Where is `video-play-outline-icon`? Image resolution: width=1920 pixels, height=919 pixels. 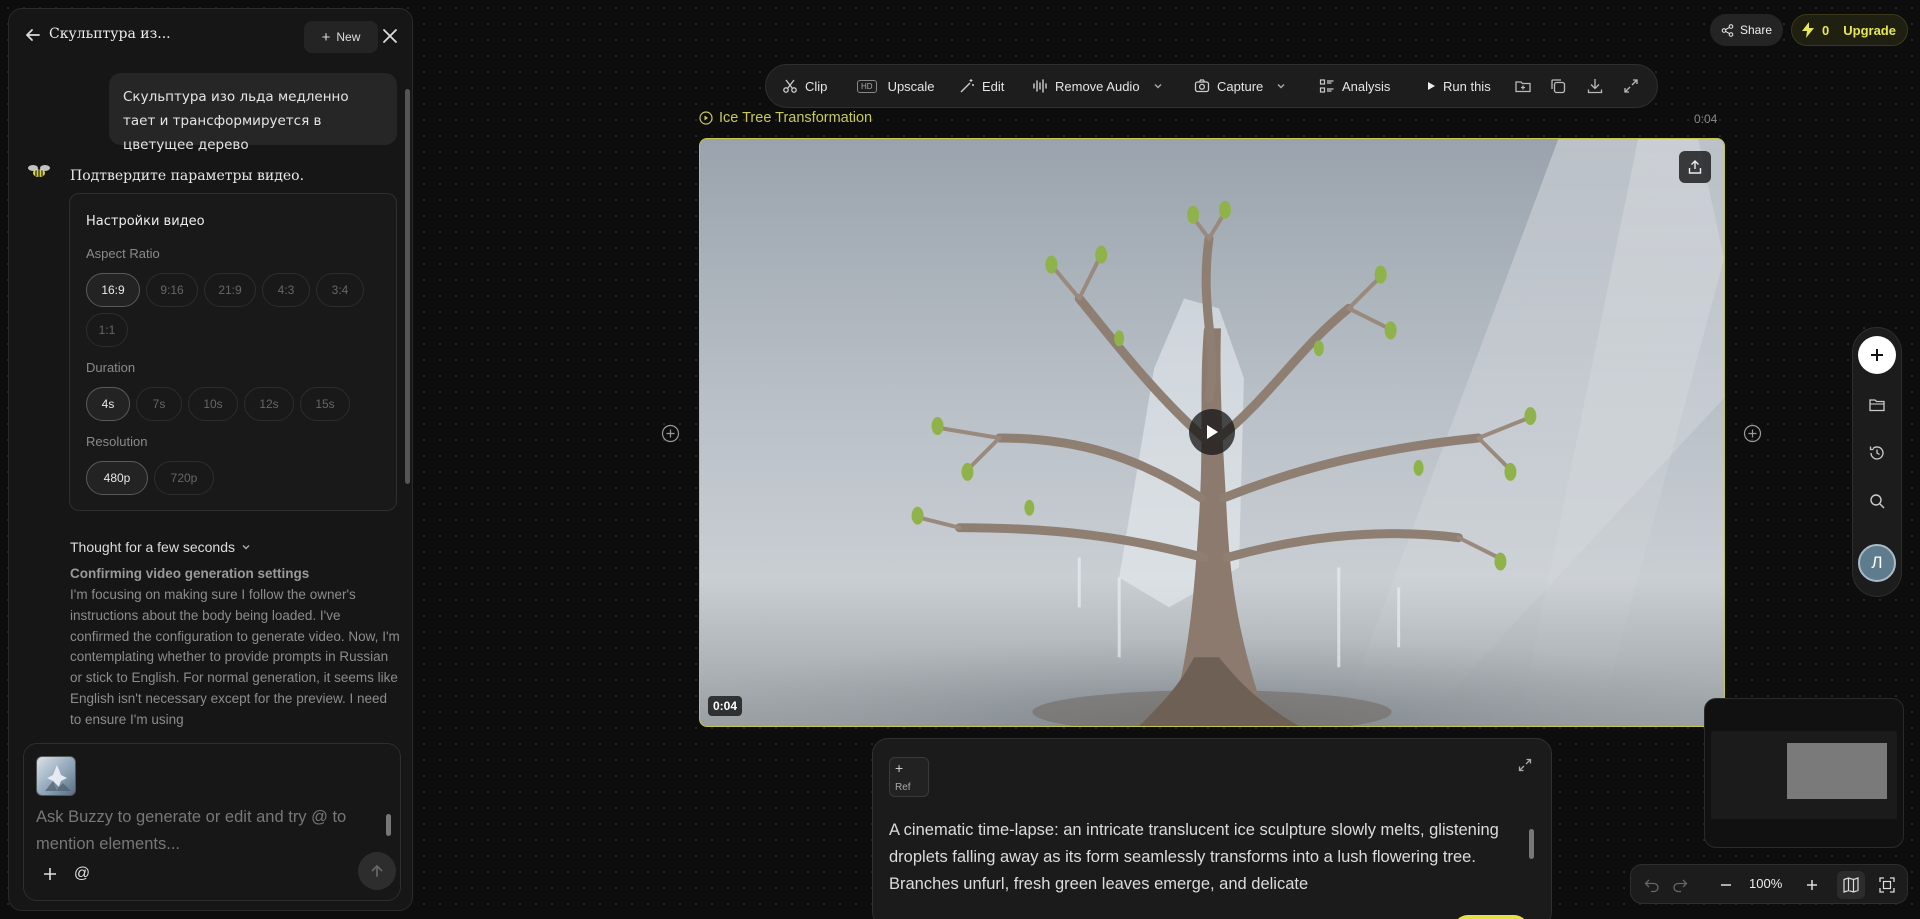
video-play-outline-icon is located at coordinates (706, 118).